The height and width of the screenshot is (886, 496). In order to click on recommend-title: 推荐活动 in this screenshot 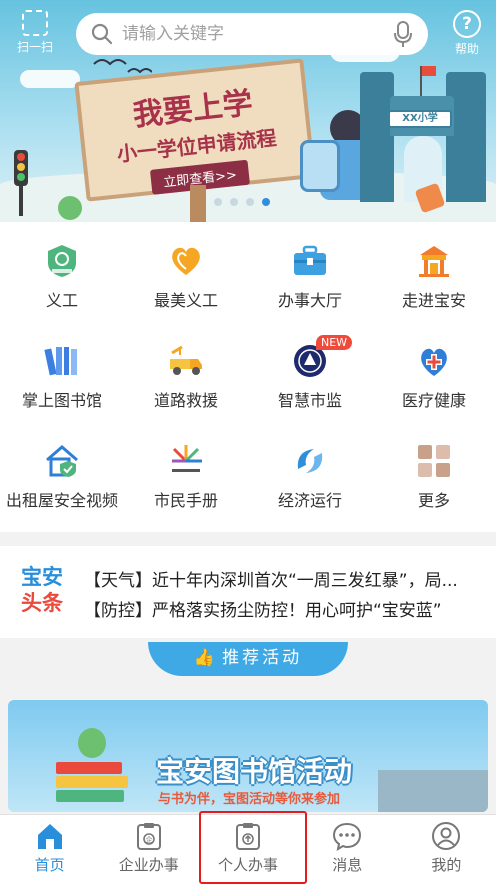, I will do `click(262, 658)`.